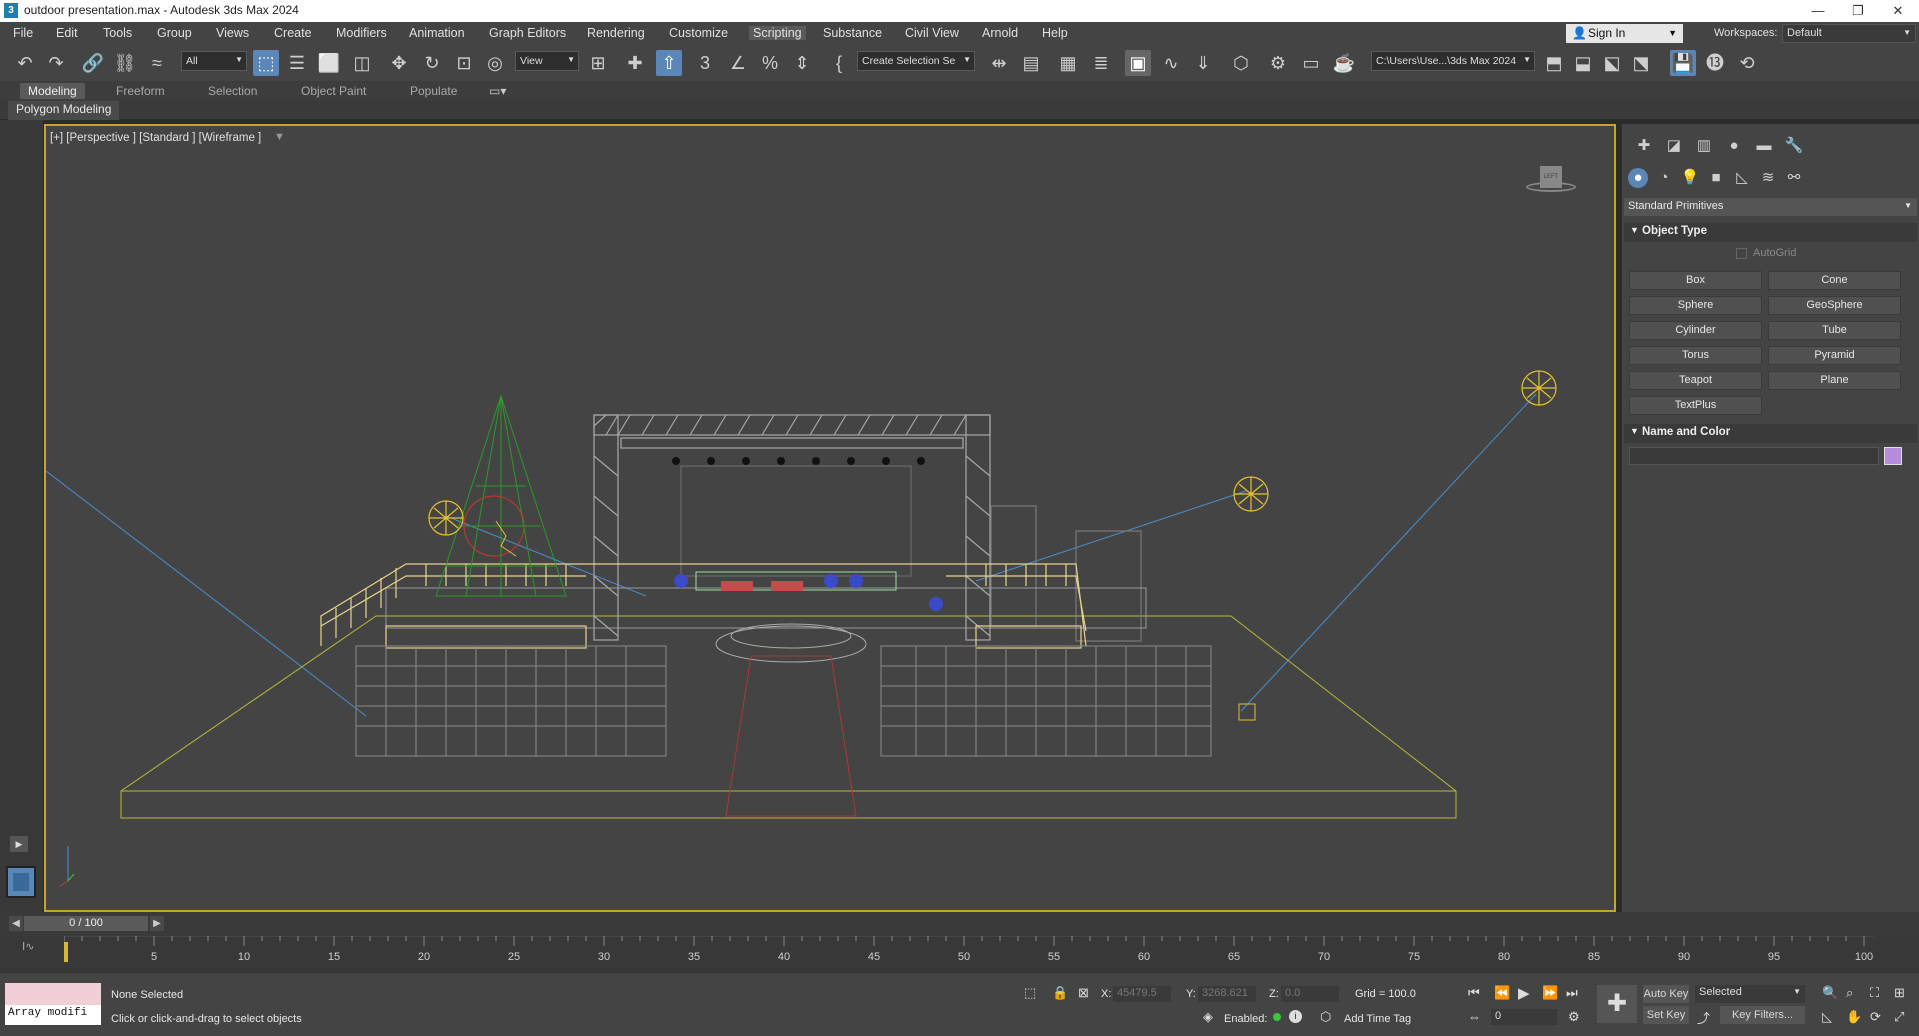  What do you see at coordinates (1641, 63) in the screenshot?
I see `project-toolbar-icon: ⬔` at bounding box center [1641, 63].